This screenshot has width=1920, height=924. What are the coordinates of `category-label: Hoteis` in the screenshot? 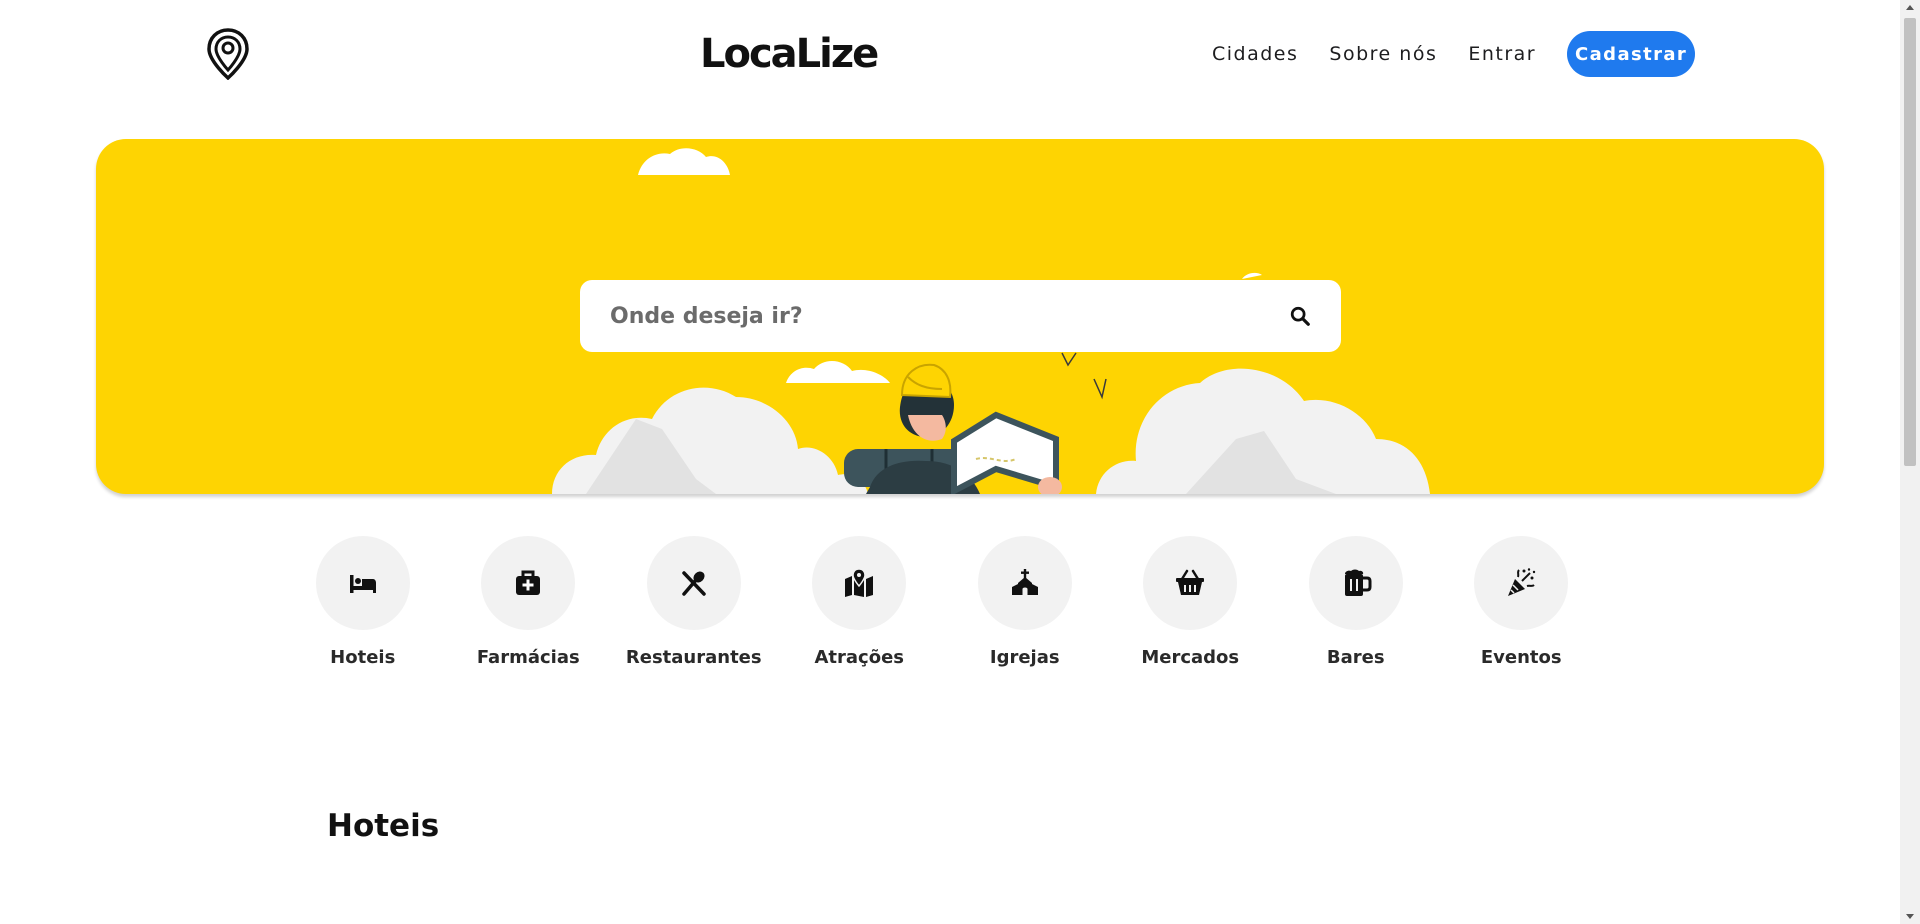 It's located at (363, 657).